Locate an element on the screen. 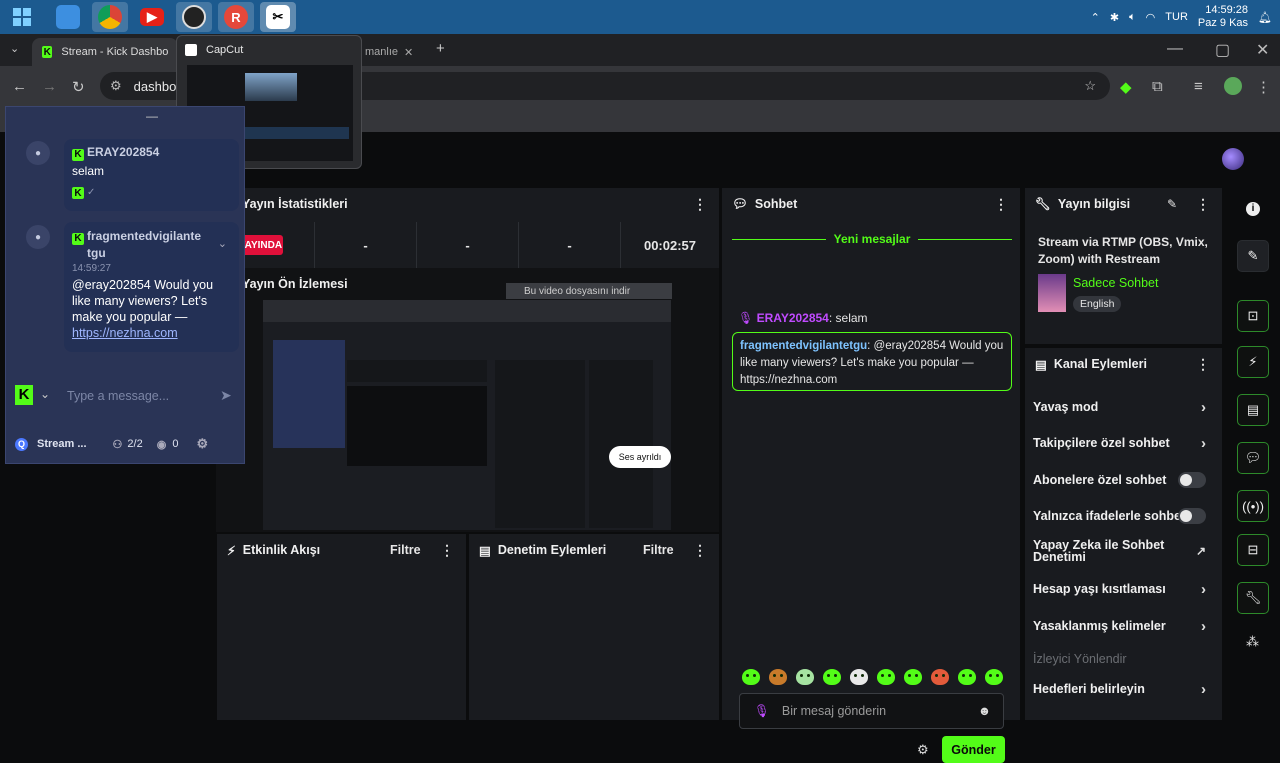  capcut-button: ✂ is located at coordinates (278, 17).